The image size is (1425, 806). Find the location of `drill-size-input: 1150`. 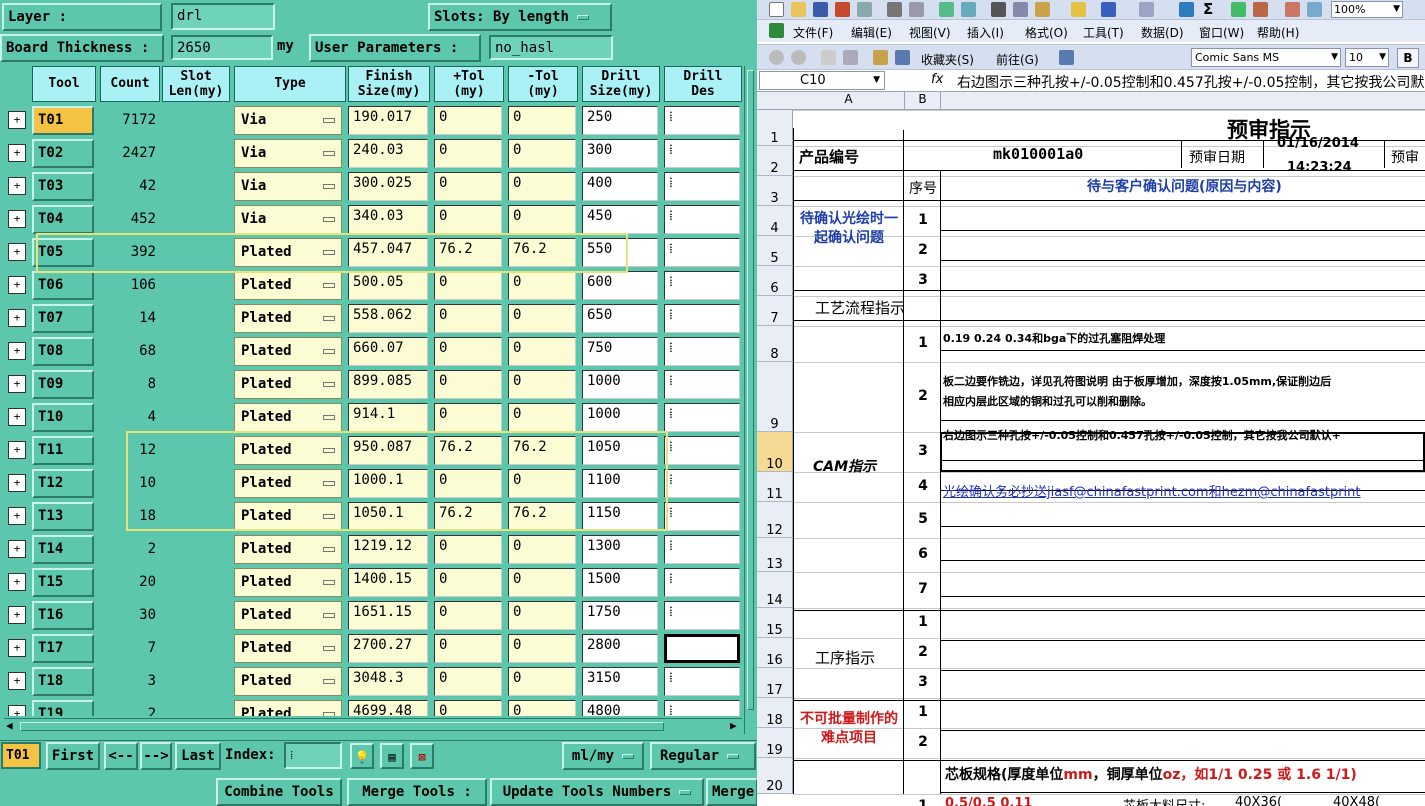

drill-size-input: 1150 is located at coordinates (620, 516).